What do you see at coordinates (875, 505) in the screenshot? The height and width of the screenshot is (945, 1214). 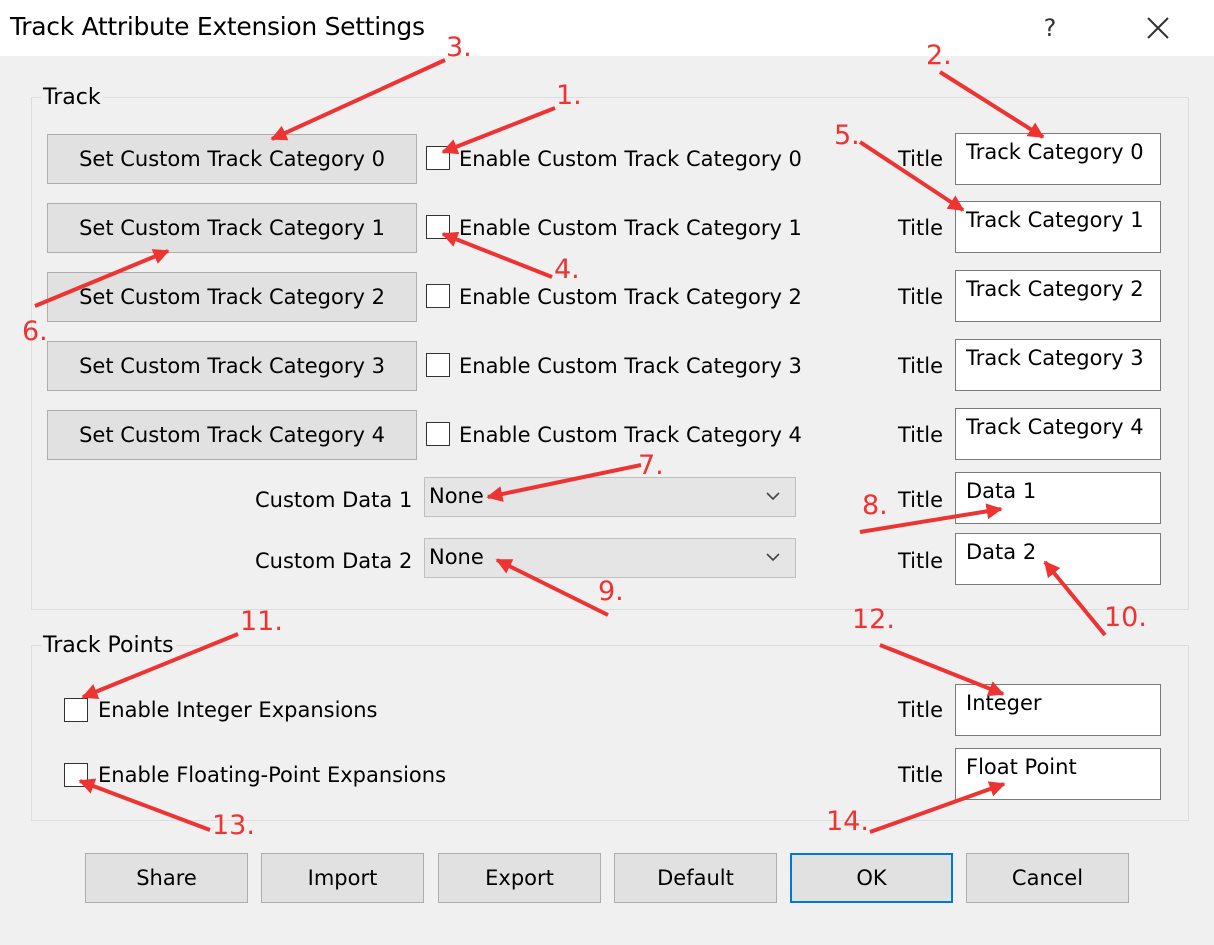 I see `annotation-label-8: 8.` at bounding box center [875, 505].